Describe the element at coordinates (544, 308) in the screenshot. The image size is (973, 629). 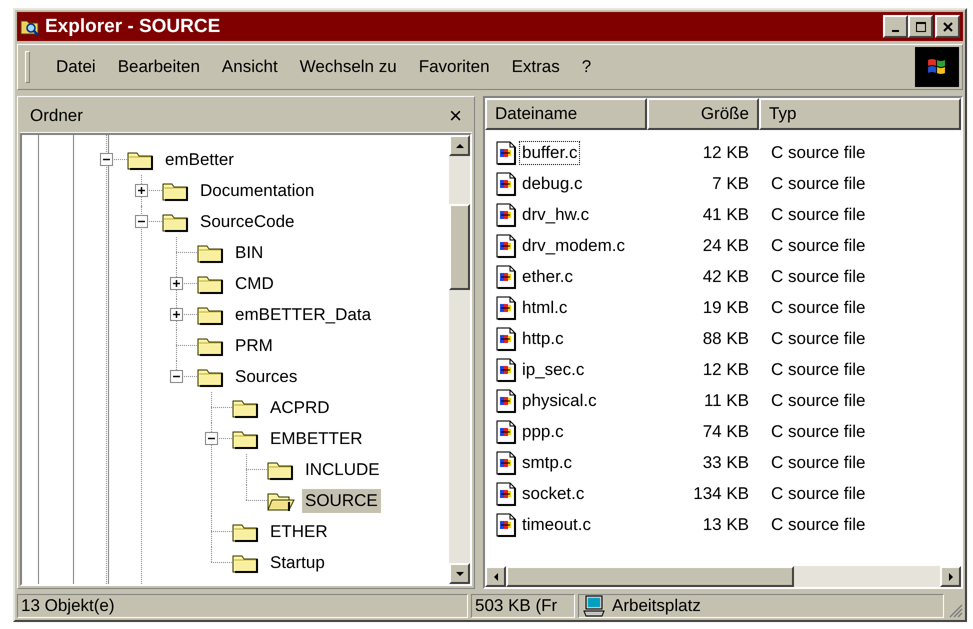
I see `file-name: html.c` at that location.